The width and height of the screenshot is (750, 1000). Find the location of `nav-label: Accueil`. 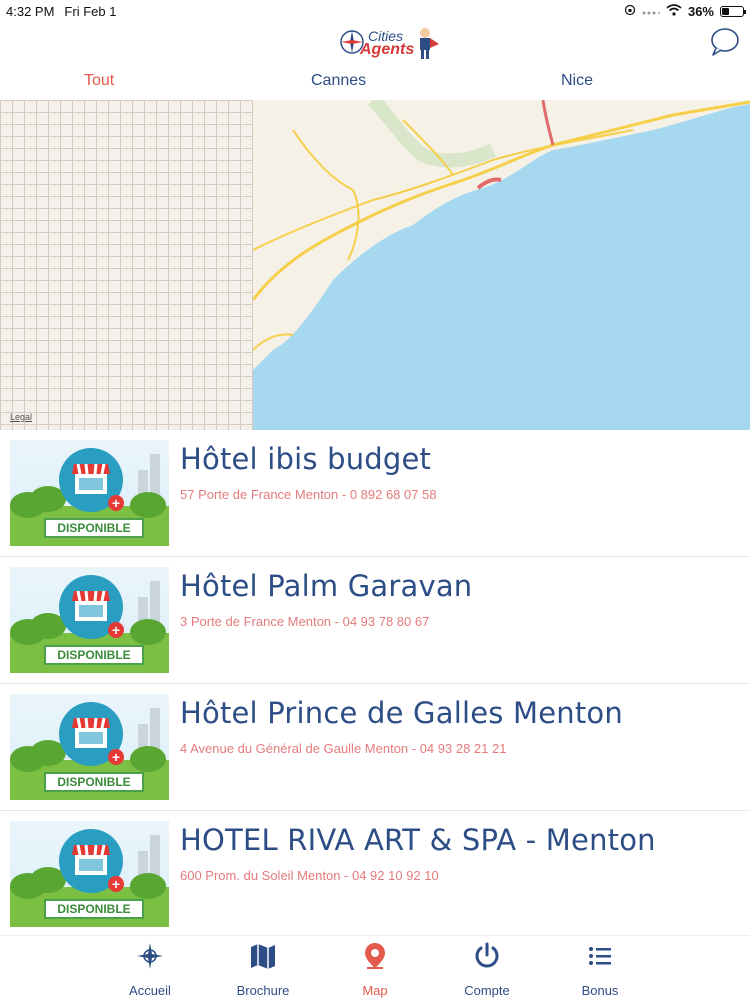

nav-label: Accueil is located at coordinates (150, 990).